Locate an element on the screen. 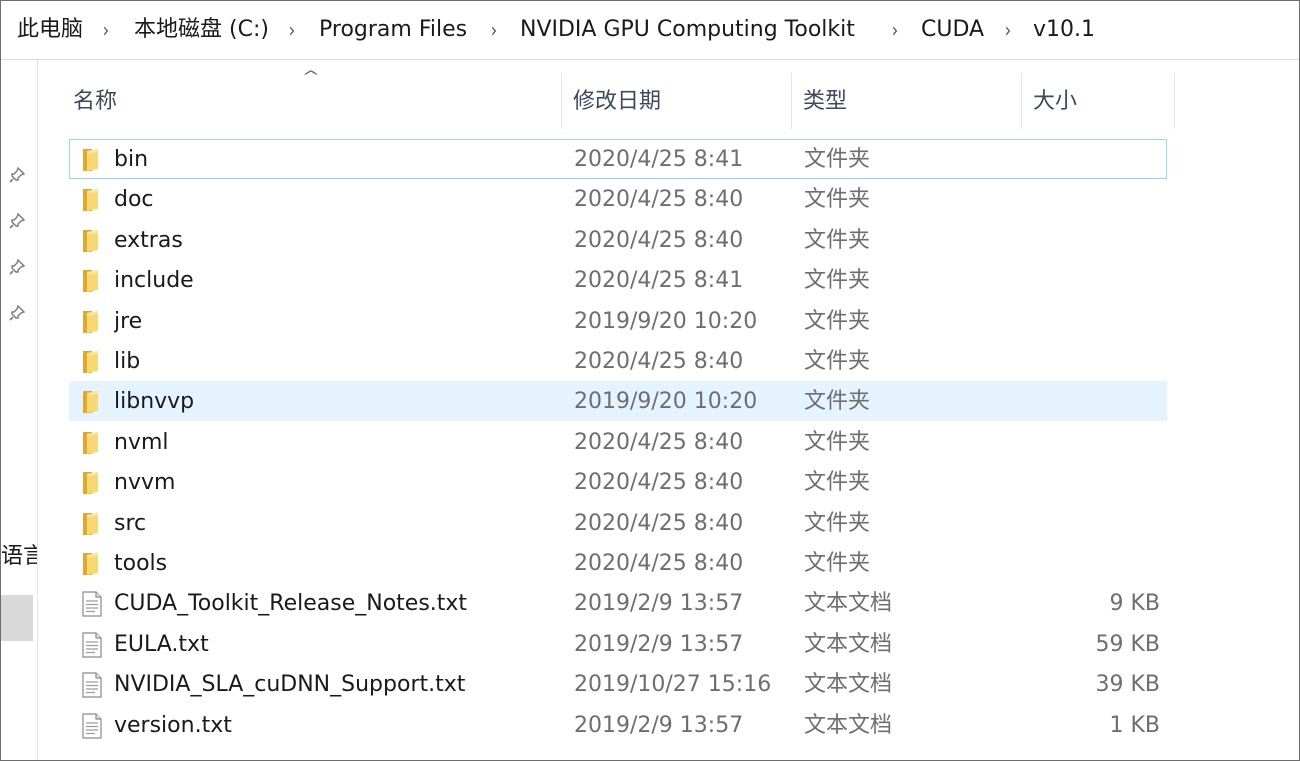 Image resolution: width=1300 pixels, height=761 pixels. column-name-header: 名称 is located at coordinates (95, 101).